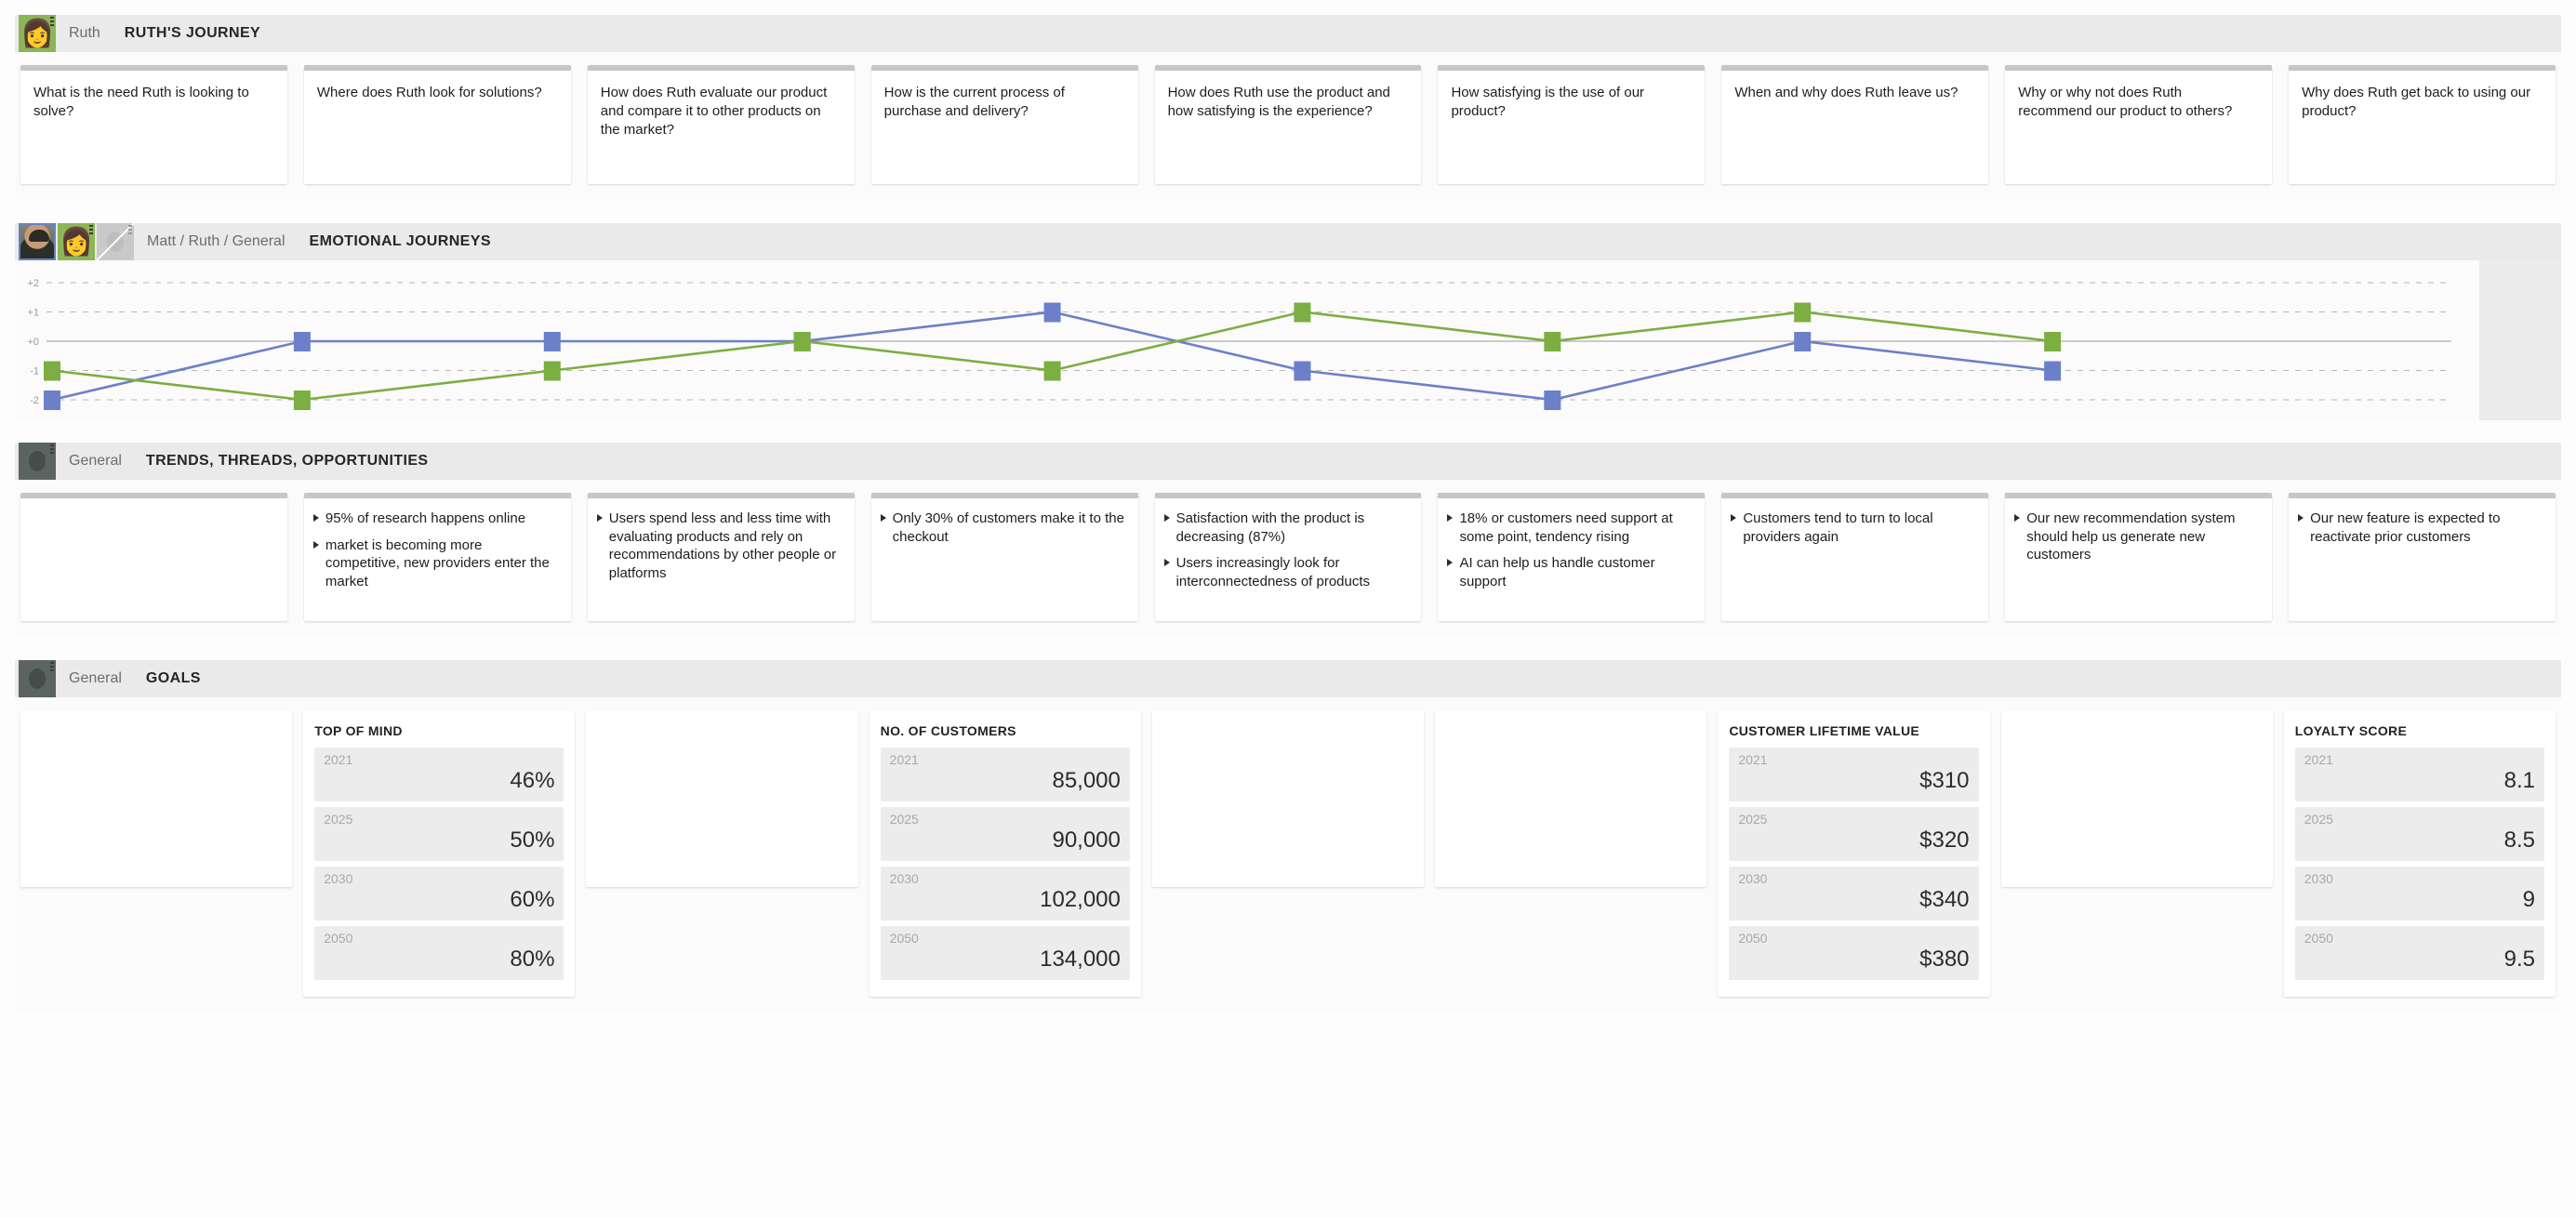  I want to click on matt-avatar-hair, so click(39, 236).